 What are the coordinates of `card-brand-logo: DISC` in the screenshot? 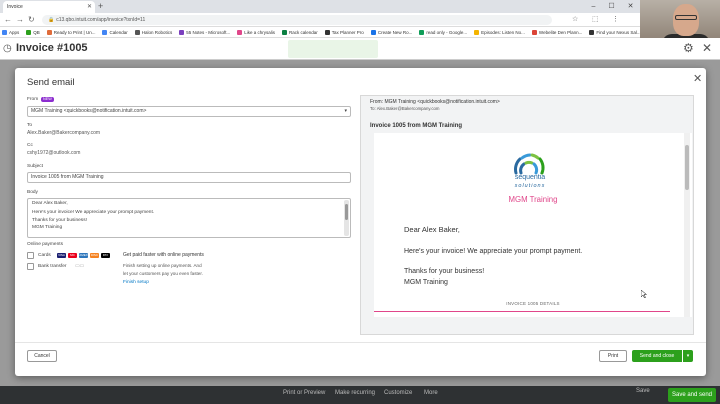 It's located at (94, 255).